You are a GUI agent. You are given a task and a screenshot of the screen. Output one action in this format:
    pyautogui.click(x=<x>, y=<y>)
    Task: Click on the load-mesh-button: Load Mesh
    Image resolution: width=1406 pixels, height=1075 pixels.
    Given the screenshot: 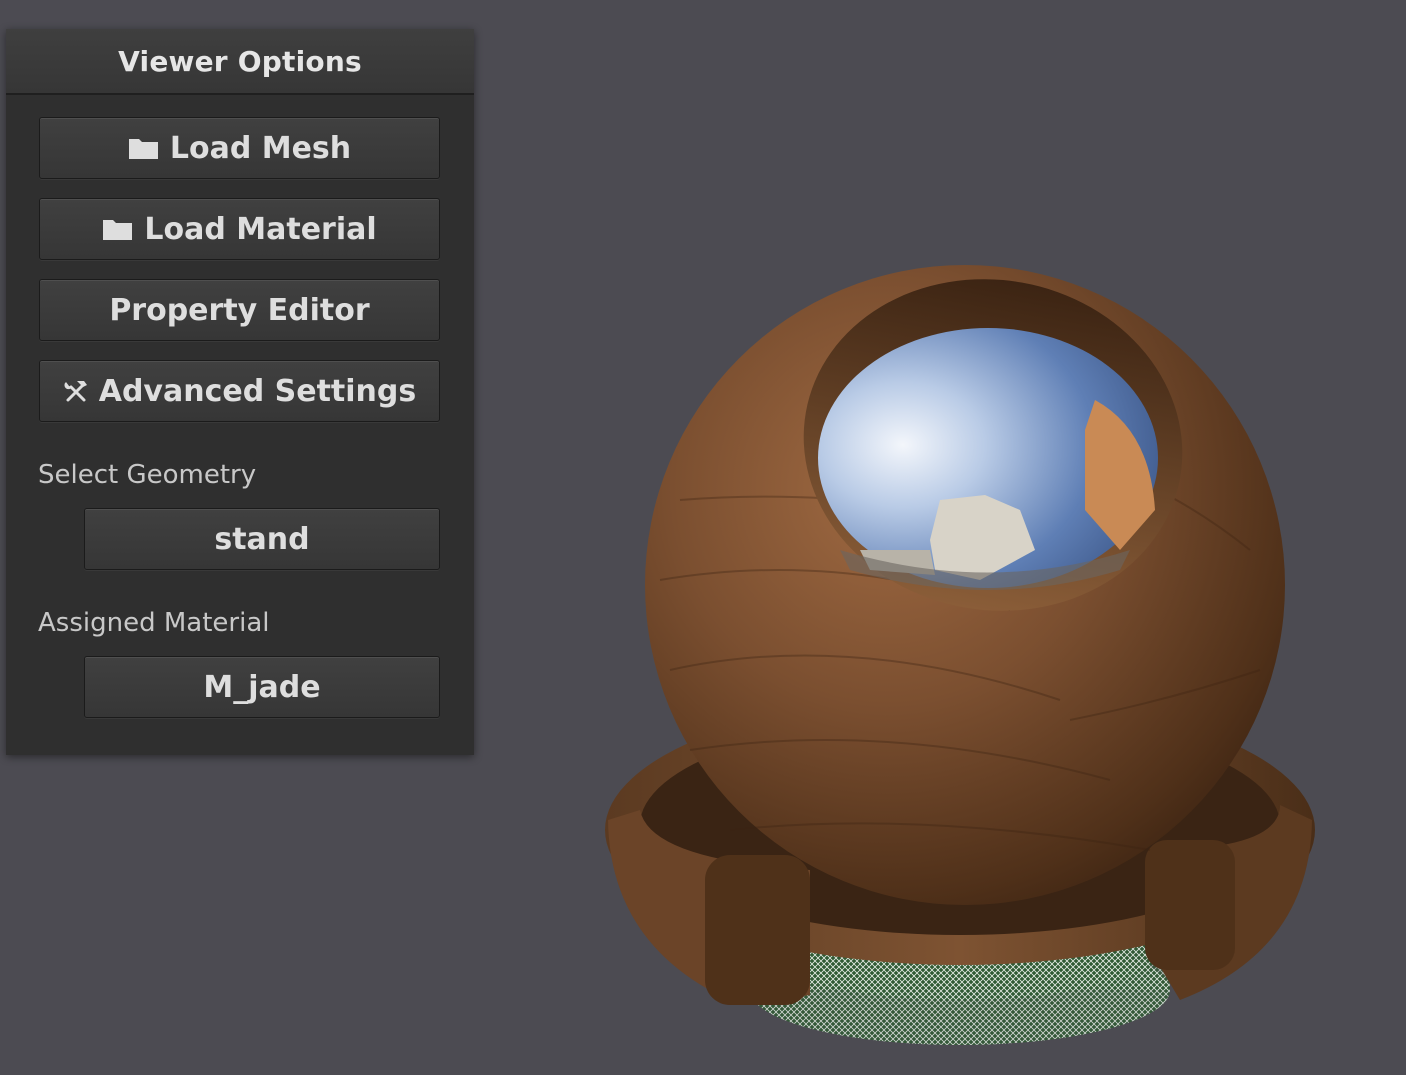 What is the action you would take?
    pyautogui.click(x=239, y=148)
    